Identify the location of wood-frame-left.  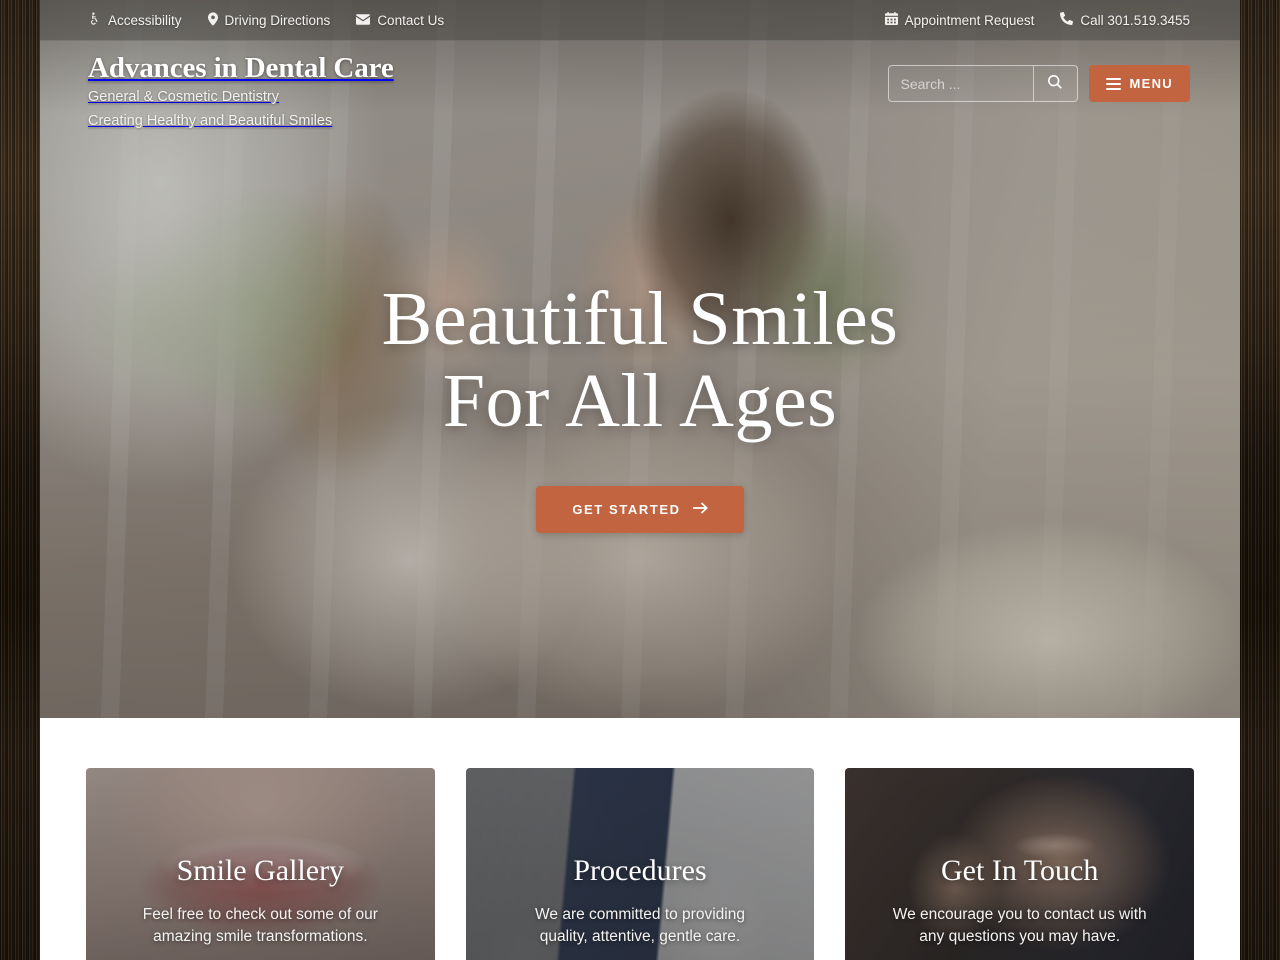
(20, 480).